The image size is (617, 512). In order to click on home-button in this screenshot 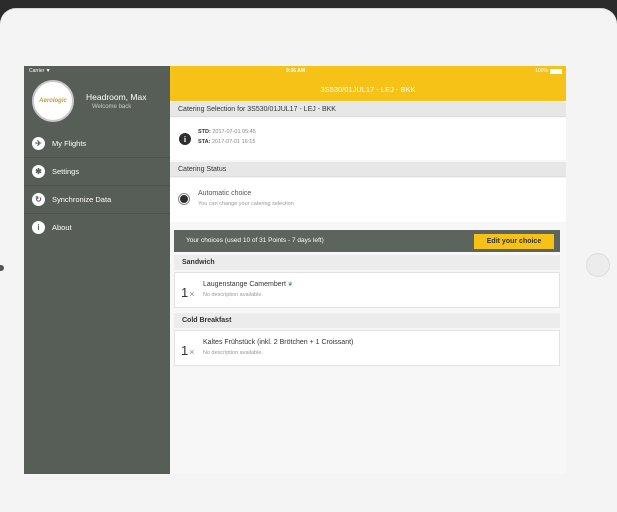, I will do `click(598, 265)`.